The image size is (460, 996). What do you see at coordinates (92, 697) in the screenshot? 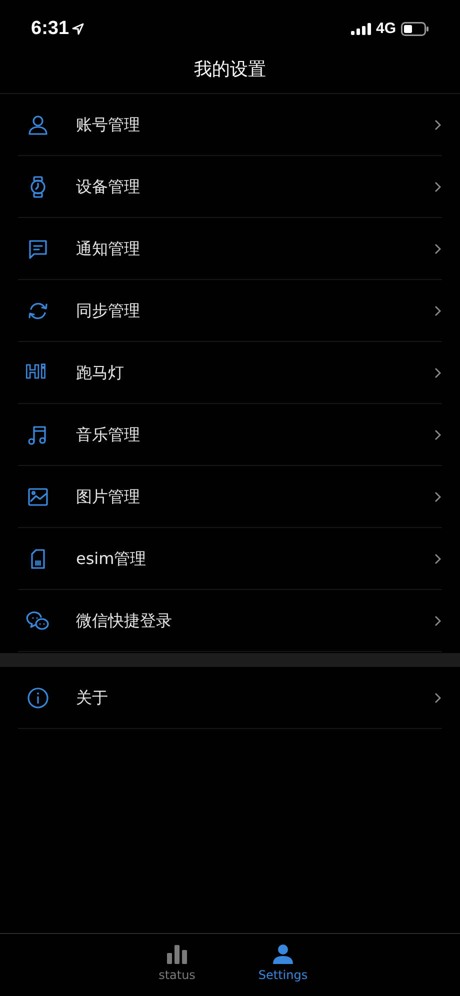
I see `row-label: 关于` at bounding box center [92, 697].